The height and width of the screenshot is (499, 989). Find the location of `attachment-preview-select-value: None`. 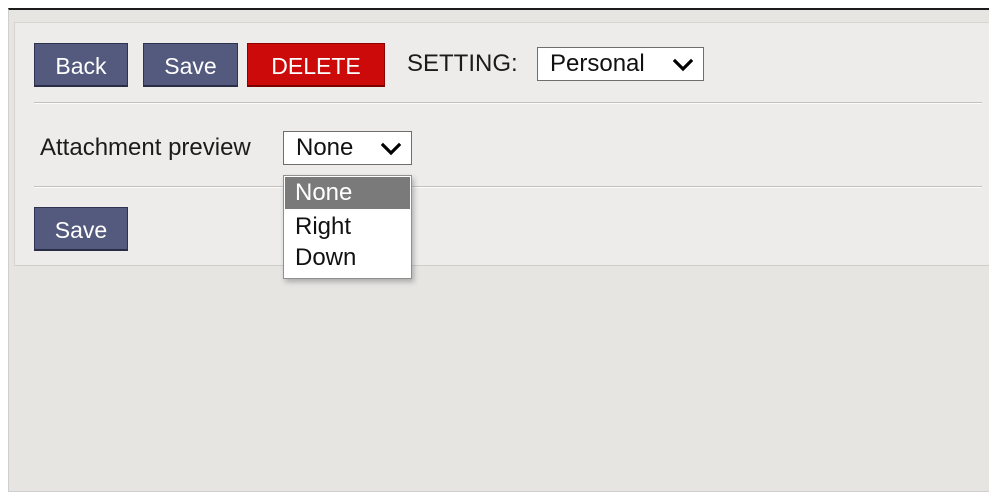

attachment-preview-select-value: None is located at coordinates (325, 147).